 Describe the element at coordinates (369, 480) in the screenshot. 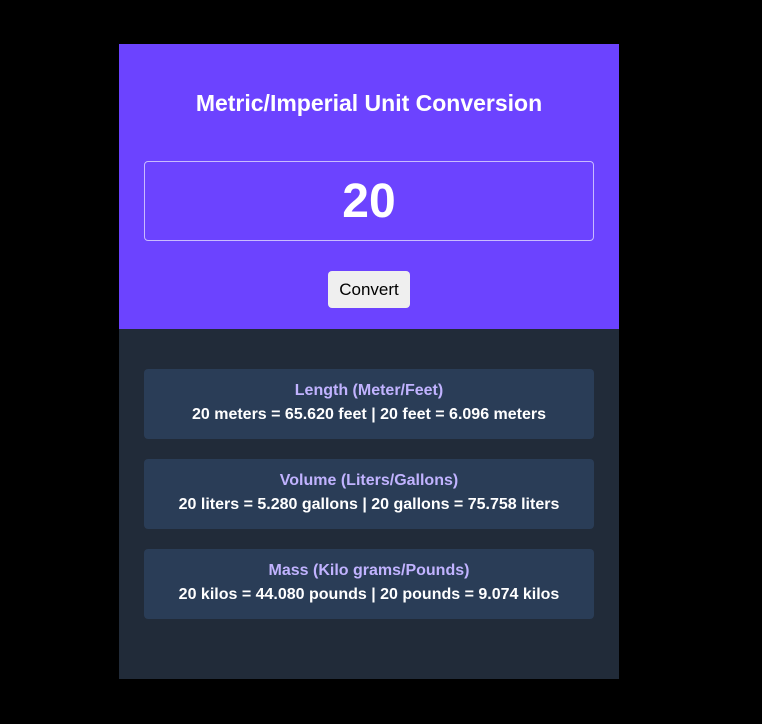

I see `volume-heading: Volume (Liters/Gallons)` at that location.